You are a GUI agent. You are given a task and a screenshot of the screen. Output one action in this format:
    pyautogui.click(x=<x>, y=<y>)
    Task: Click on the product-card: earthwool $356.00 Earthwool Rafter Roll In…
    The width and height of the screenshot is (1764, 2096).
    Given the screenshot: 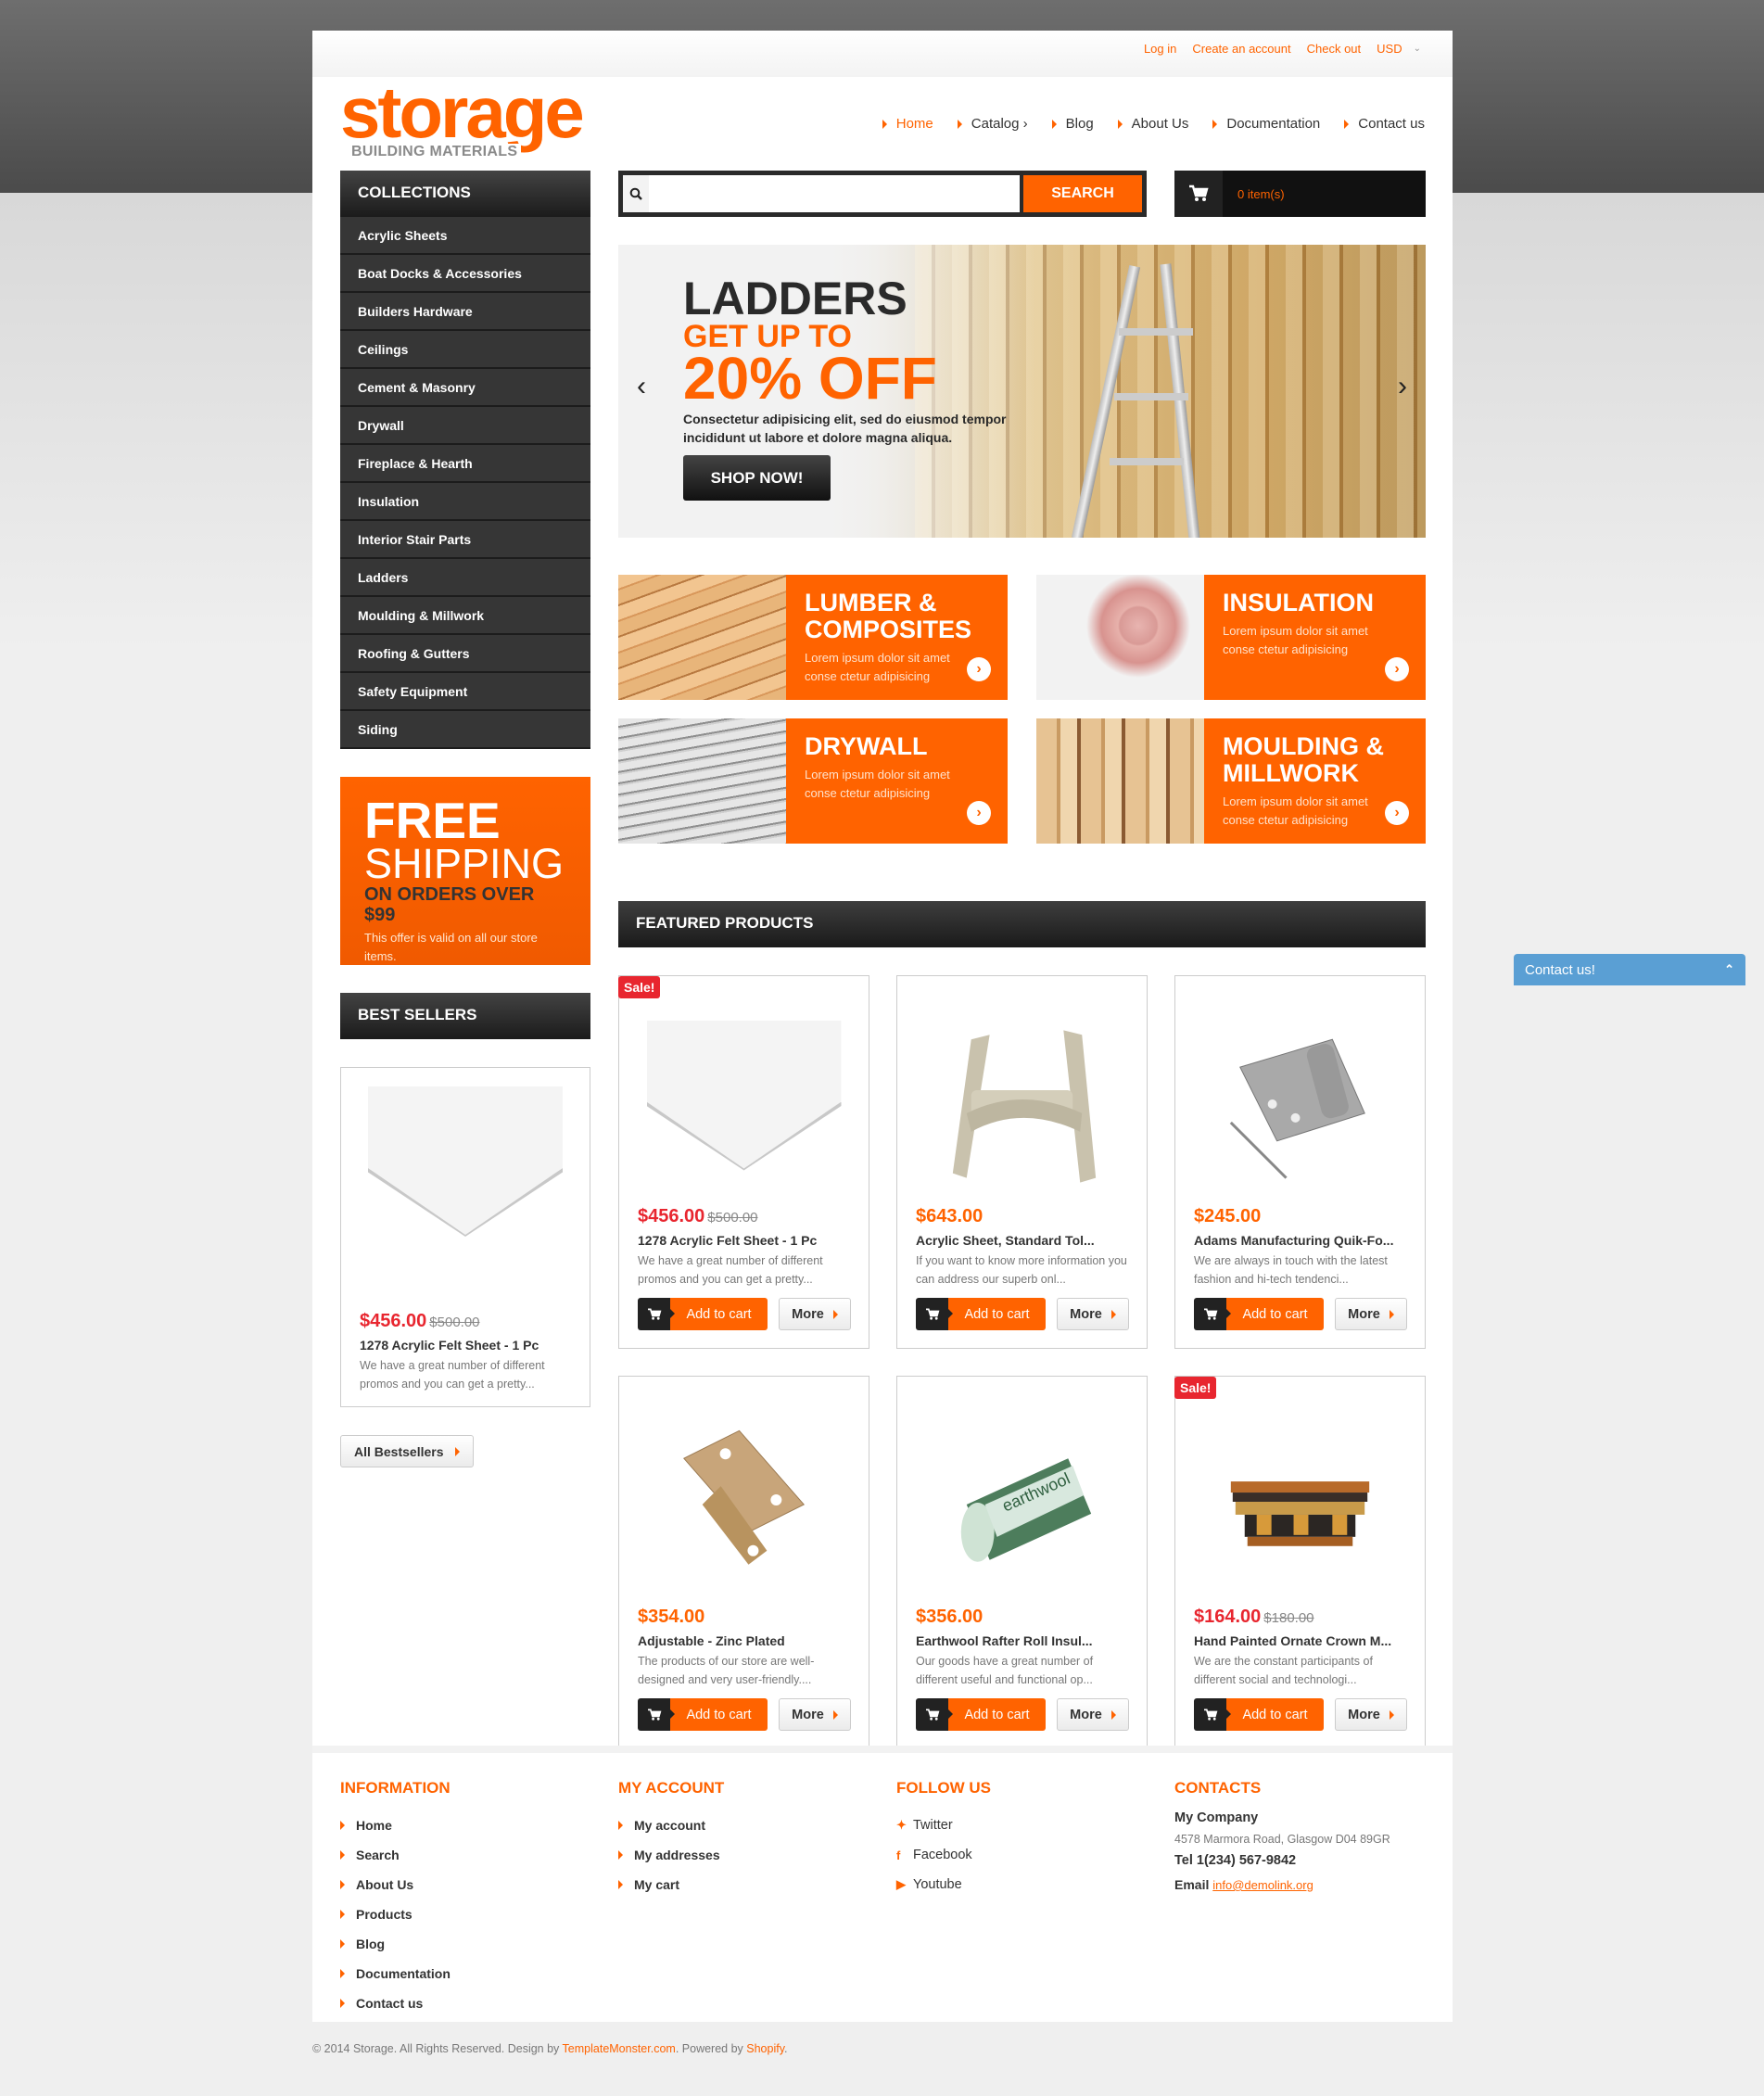 What is the action you would take?
    pyautogui.click(x=1022, y=1562)
    